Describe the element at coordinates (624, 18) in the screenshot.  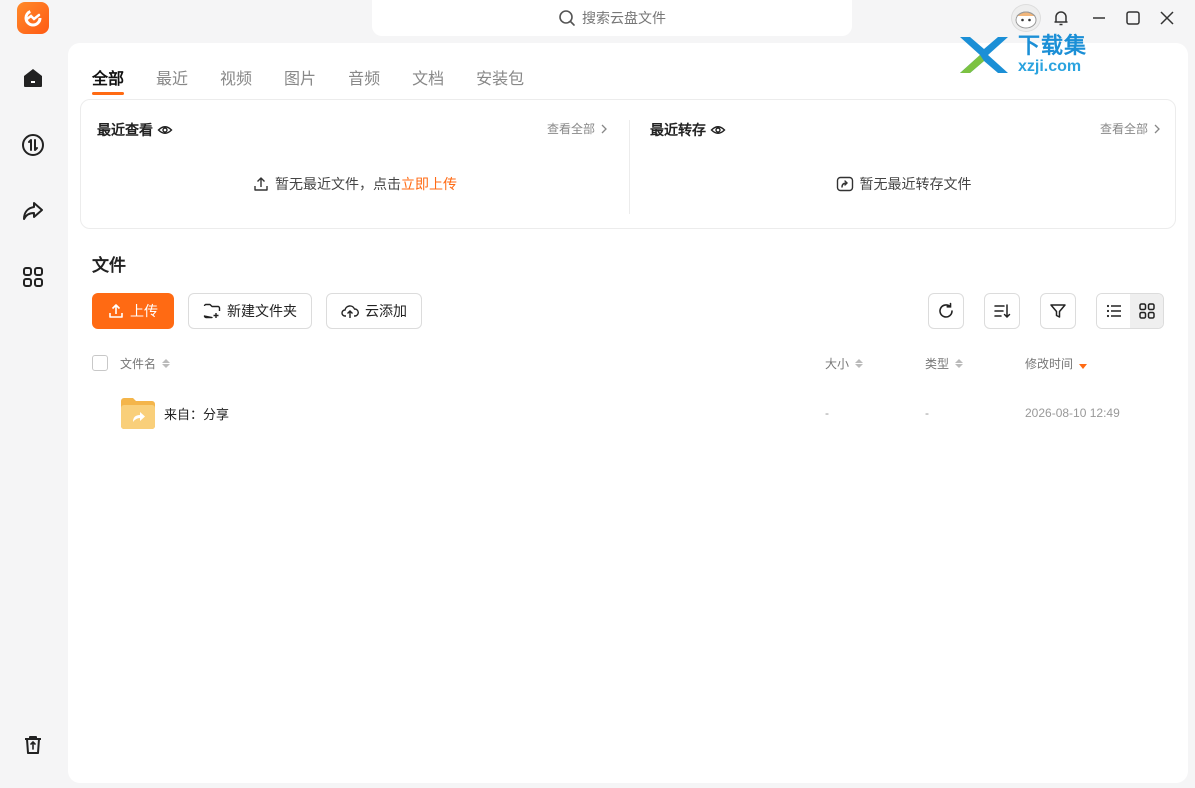
I see `search-placeholder: 搜索云盘文件` at that location.